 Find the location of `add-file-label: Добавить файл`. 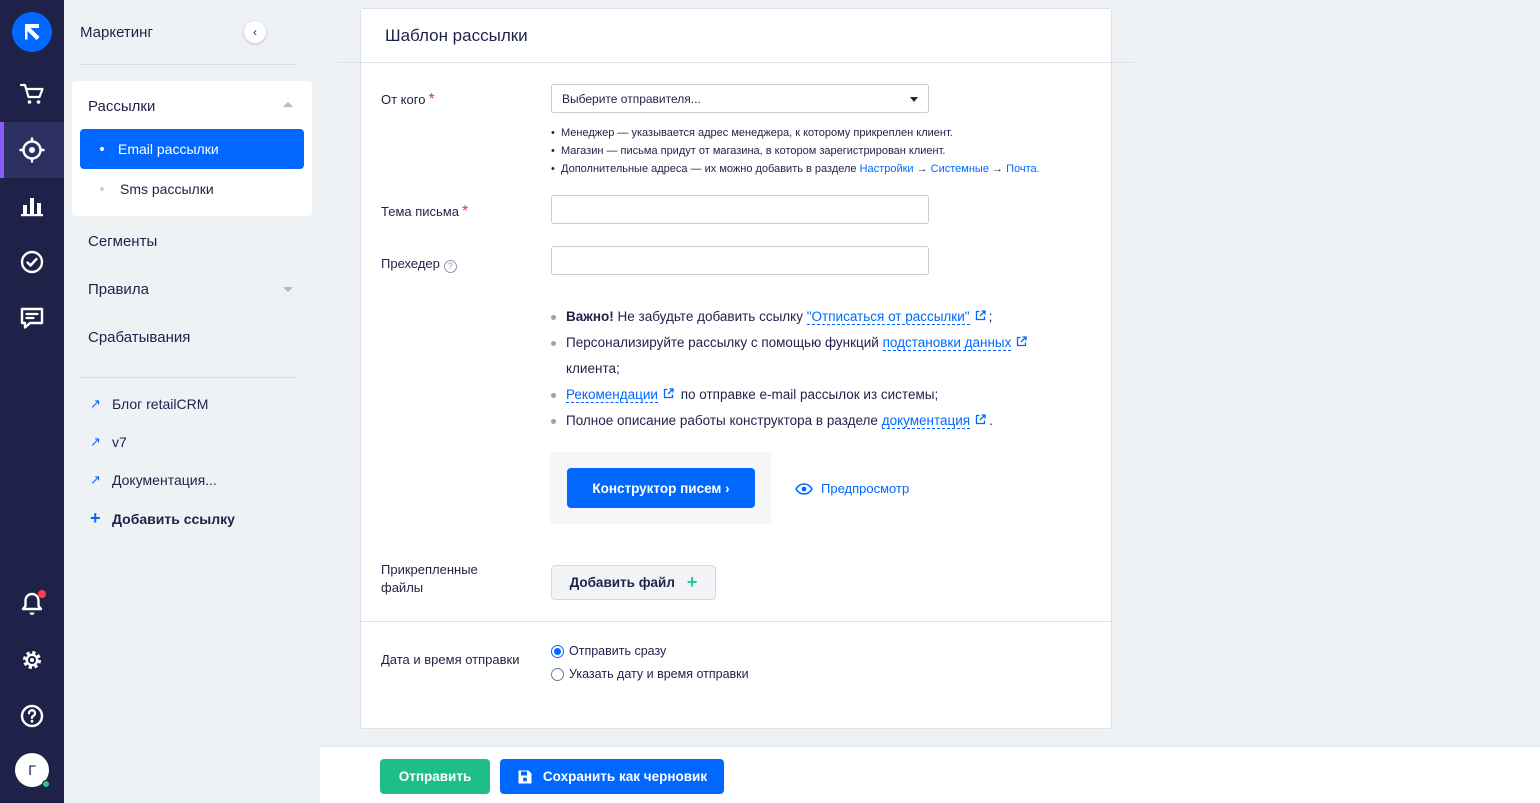

add-file-label: Добавить файл is located at coordinates (622, 582).